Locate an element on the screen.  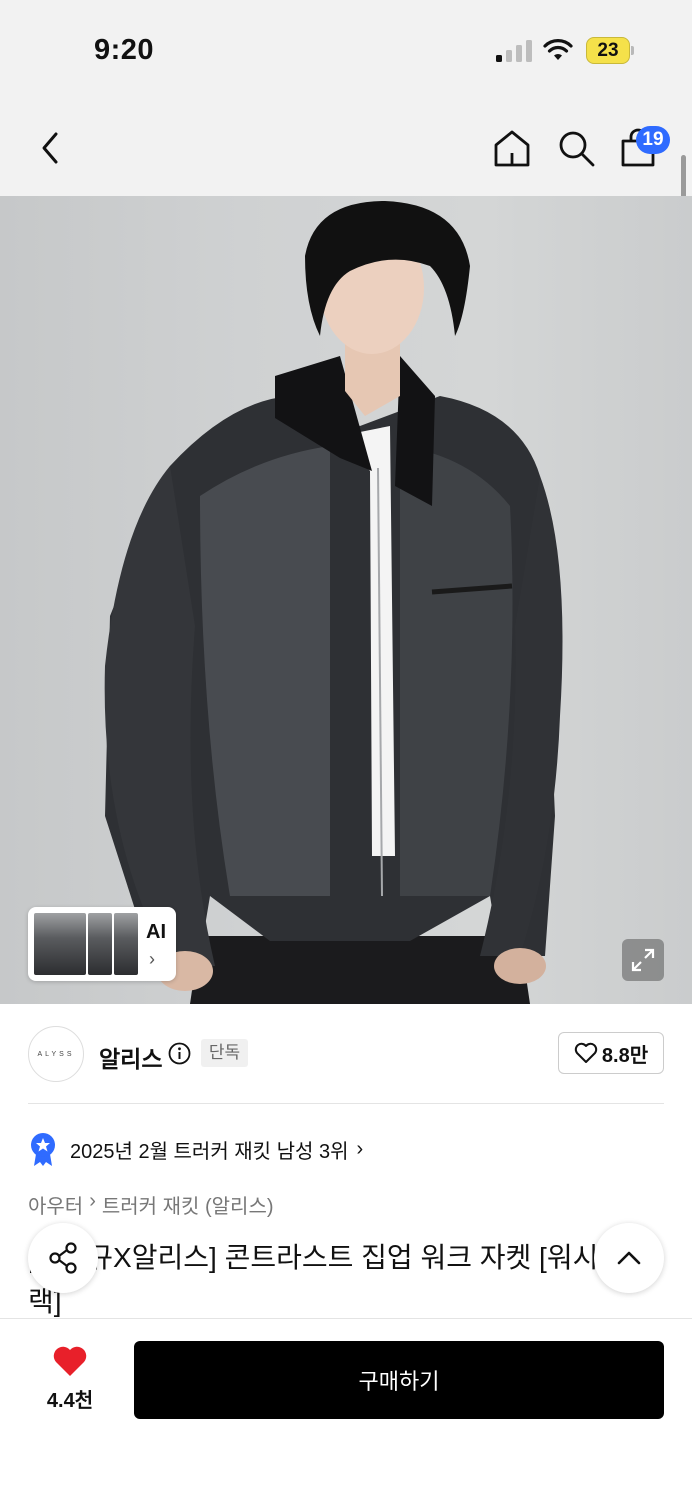
breadcrumb-subcategory: 트러커 재킷 (알리스) is located at coordinates (188, 1204).